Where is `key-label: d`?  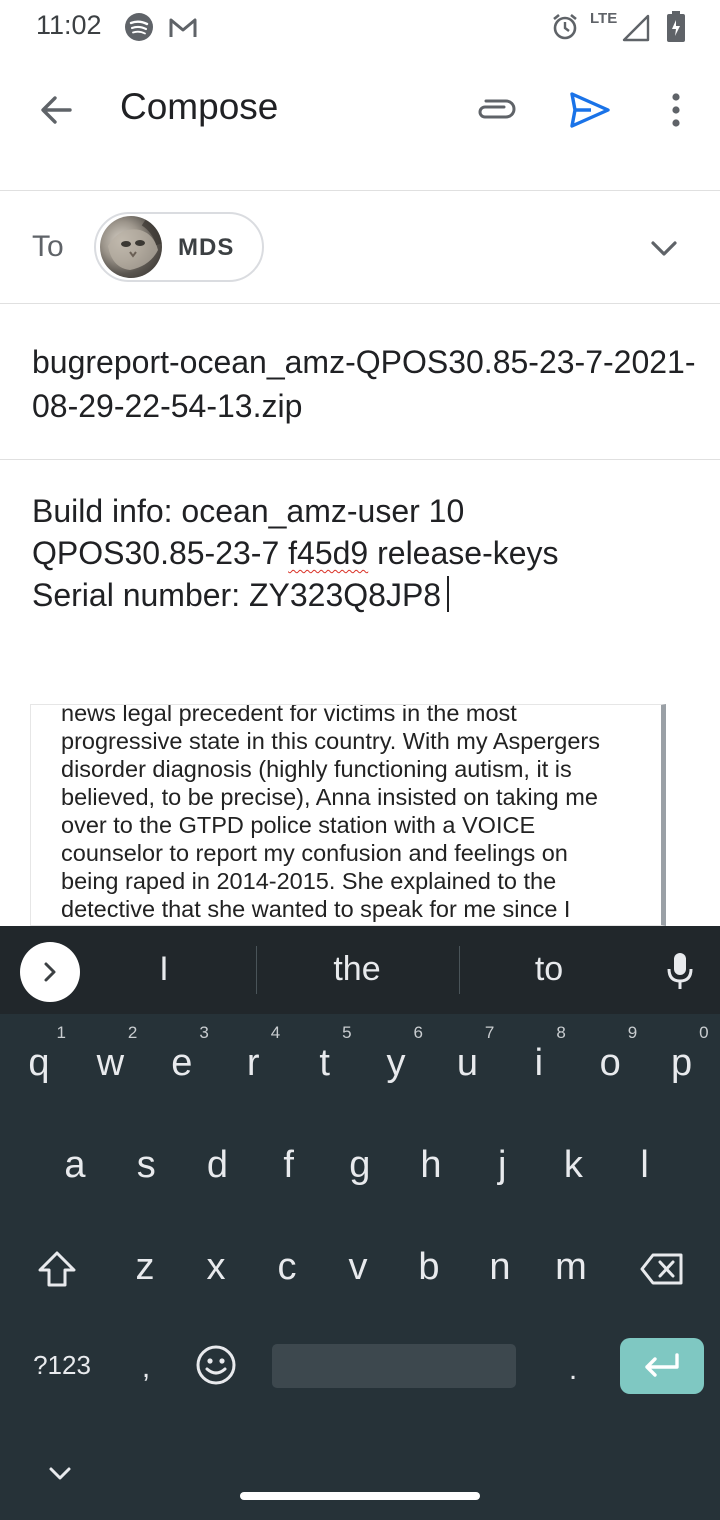
key-label: d is located at coordinates (217, 1165).